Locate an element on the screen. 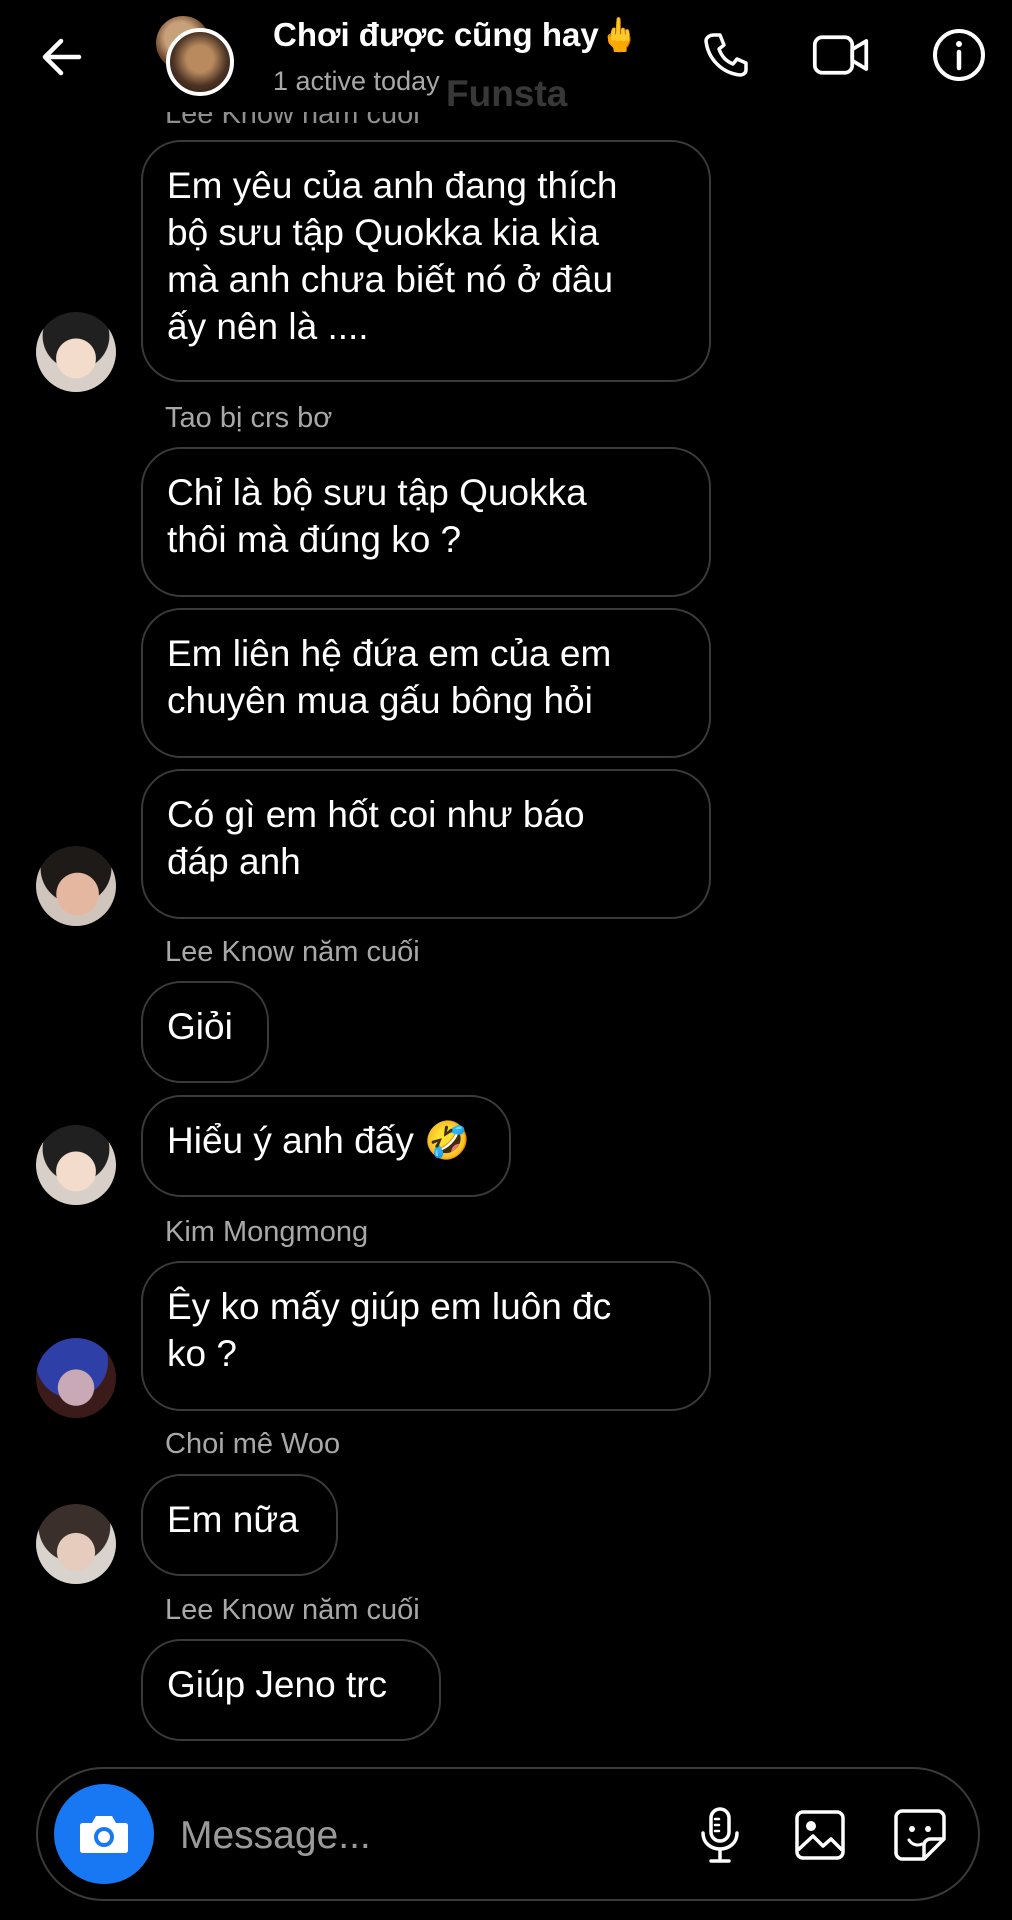  camera-icon is located at coordinates (104, 1834).